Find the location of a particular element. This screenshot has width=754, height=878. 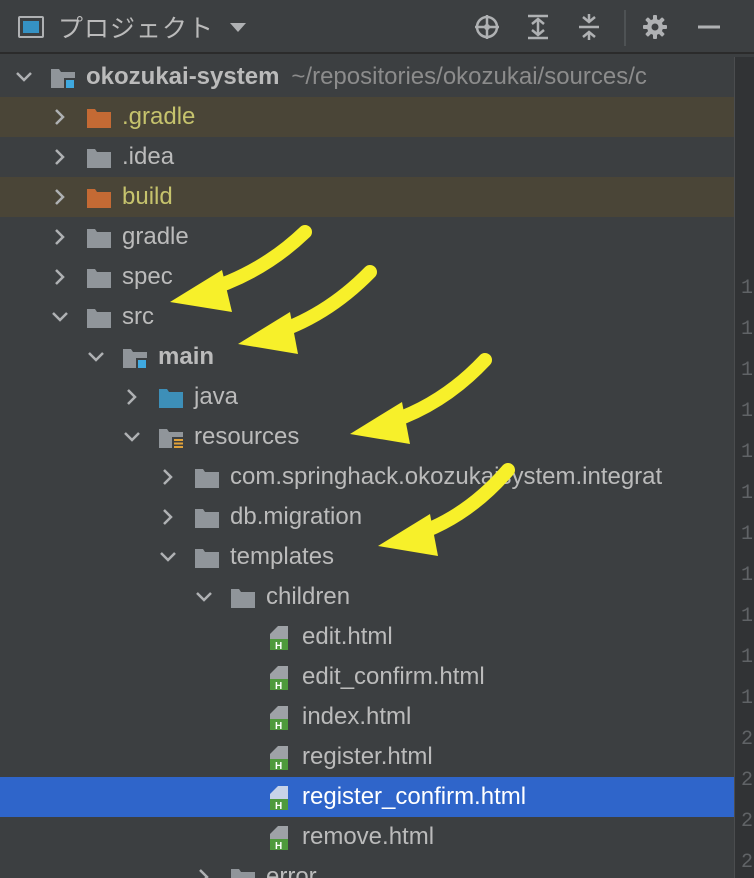

tree-row: children is located at coordinates (367, 597).